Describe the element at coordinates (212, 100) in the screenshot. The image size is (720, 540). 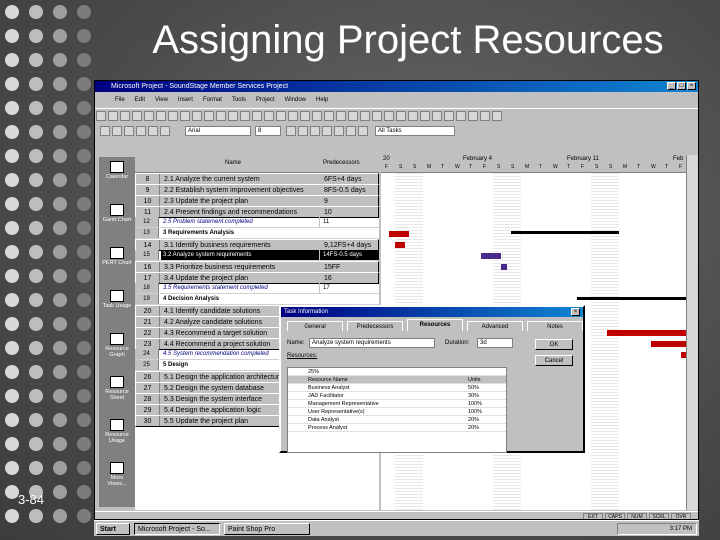
I see `menu-item-format: Format` at that location.